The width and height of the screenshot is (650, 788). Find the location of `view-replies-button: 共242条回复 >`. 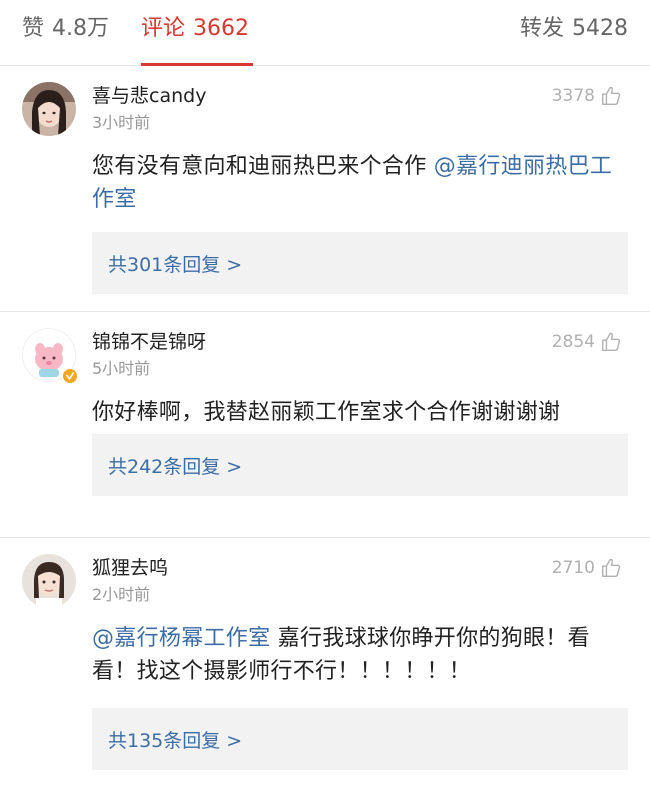

view-replies-button: 共242条回复 > is located at coordinates (360, 465).